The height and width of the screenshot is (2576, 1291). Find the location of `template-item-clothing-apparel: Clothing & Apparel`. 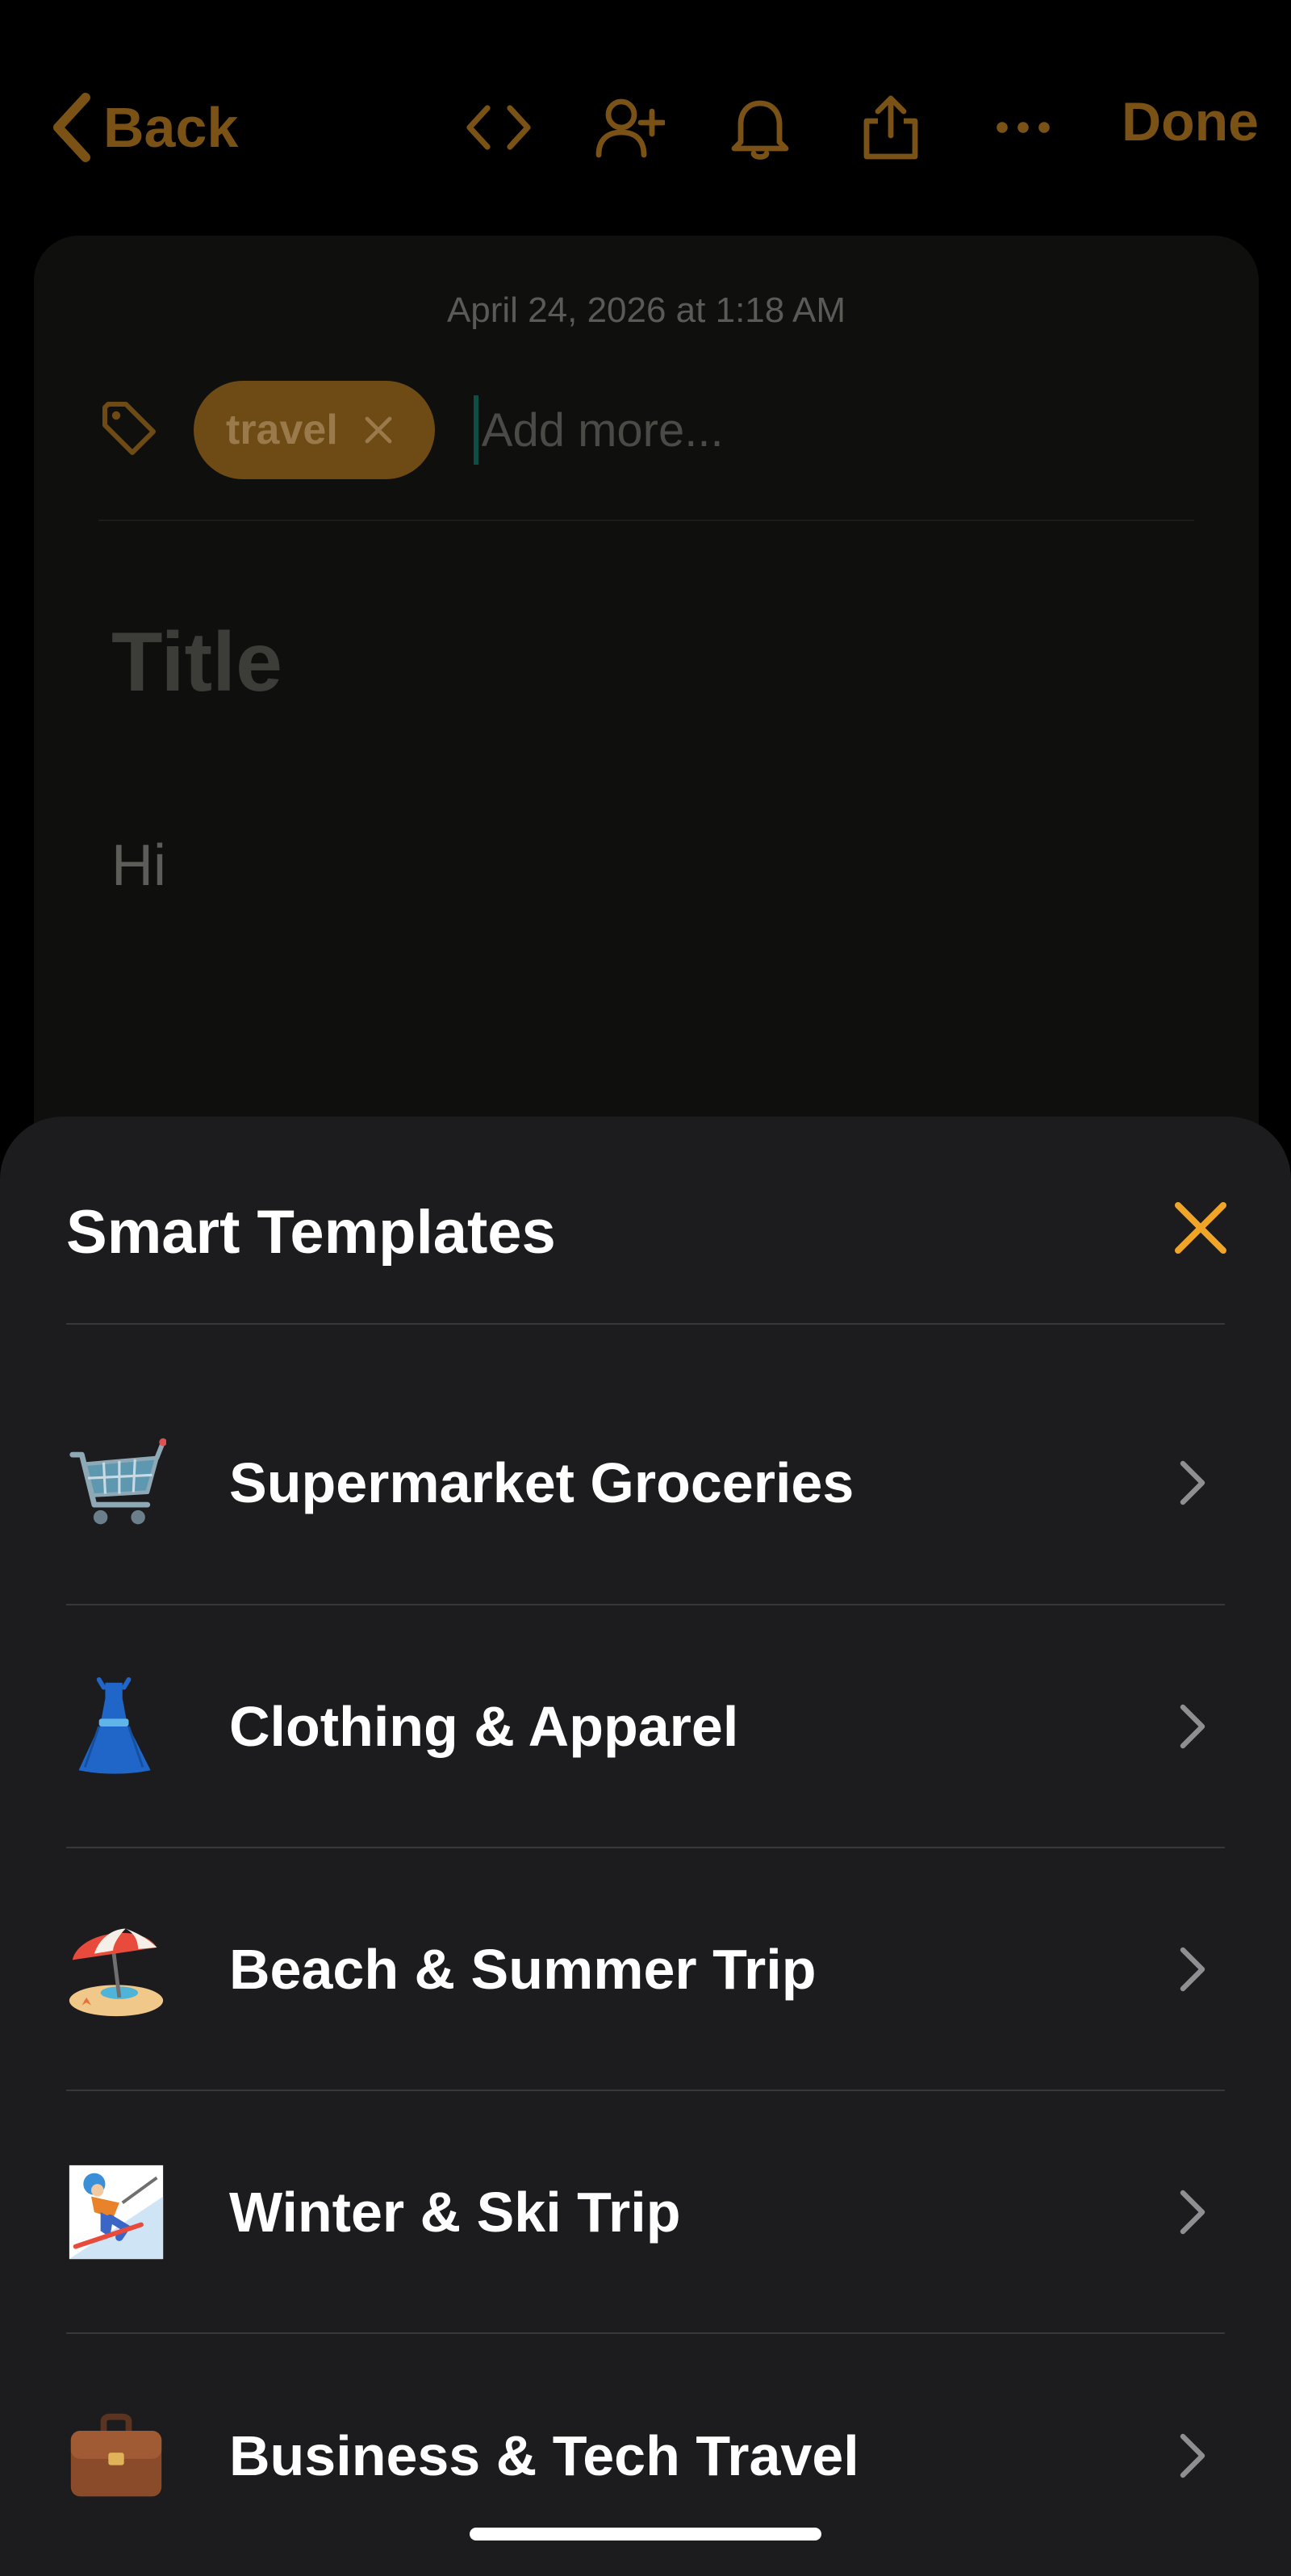

template-item-clothing-apparel: Clothing & Apparel is located at coordinates (645, 1727).